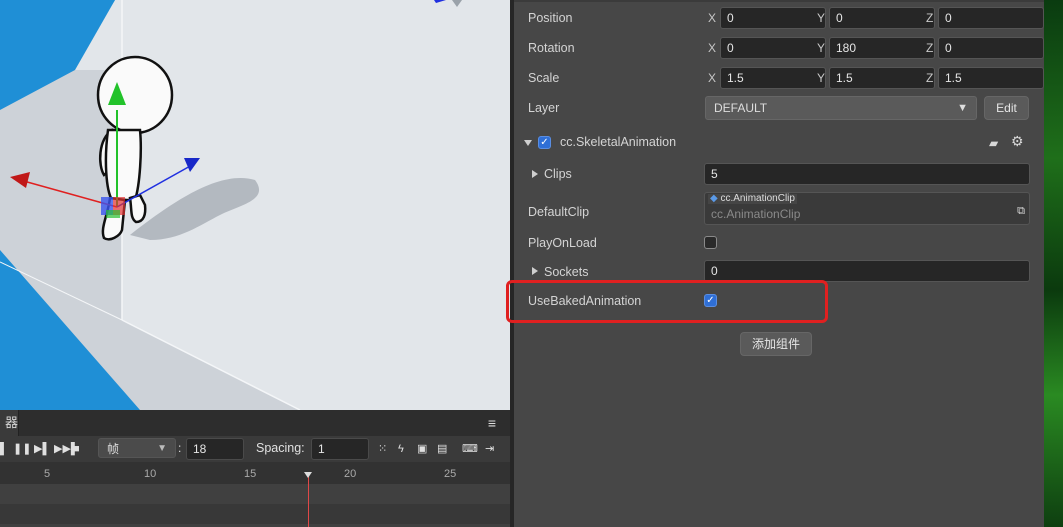  What do you see at coordinates (559, 212) in the screenshot?
I see `default-clip-label: DefaultClip` at bounding box center [559, 212].